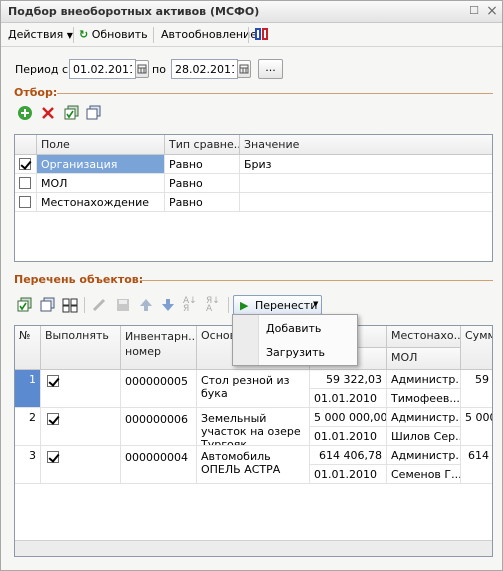 The width and height of the screenshot is (503, 571). I want to click on row-number: 2, so click(28, 427).